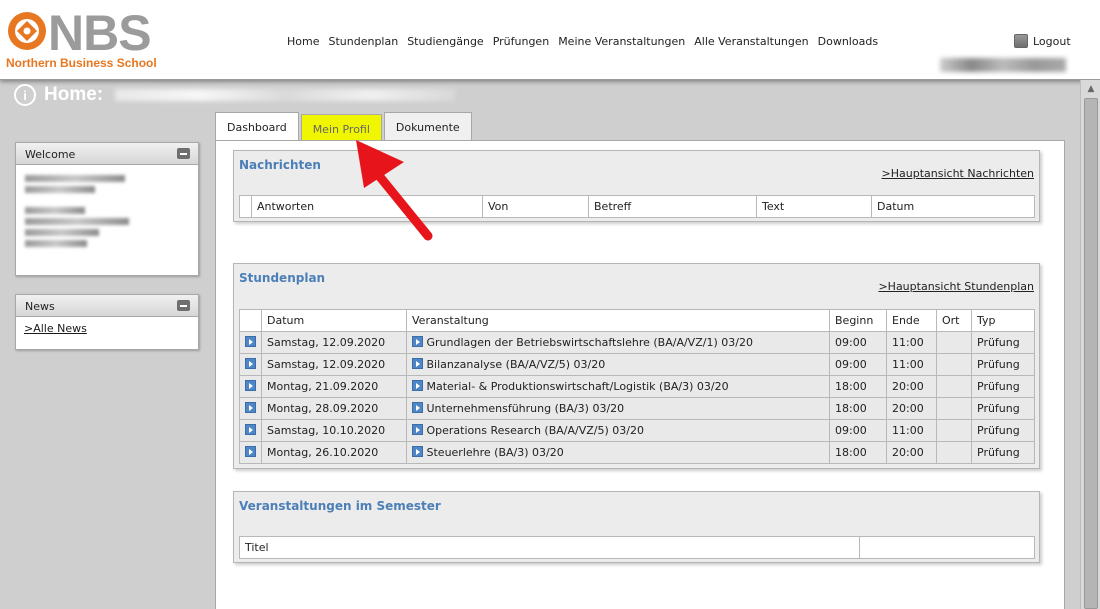  Describe the element at coordinates (956, 286) in the screenshot. I see `stundenplan-main-view-link: >Hauptansicht Stundenplan` at that location.